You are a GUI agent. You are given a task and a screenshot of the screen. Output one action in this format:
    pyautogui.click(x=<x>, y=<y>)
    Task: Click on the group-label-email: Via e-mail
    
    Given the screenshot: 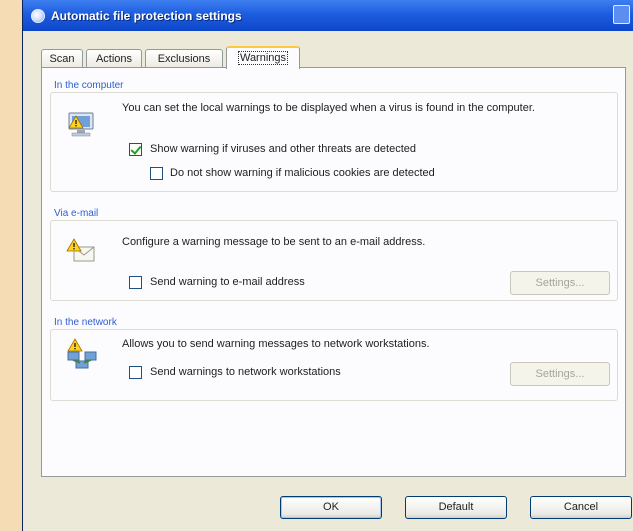 What is the action you would take?
    pyautogui.click(x=76, y=213)
    